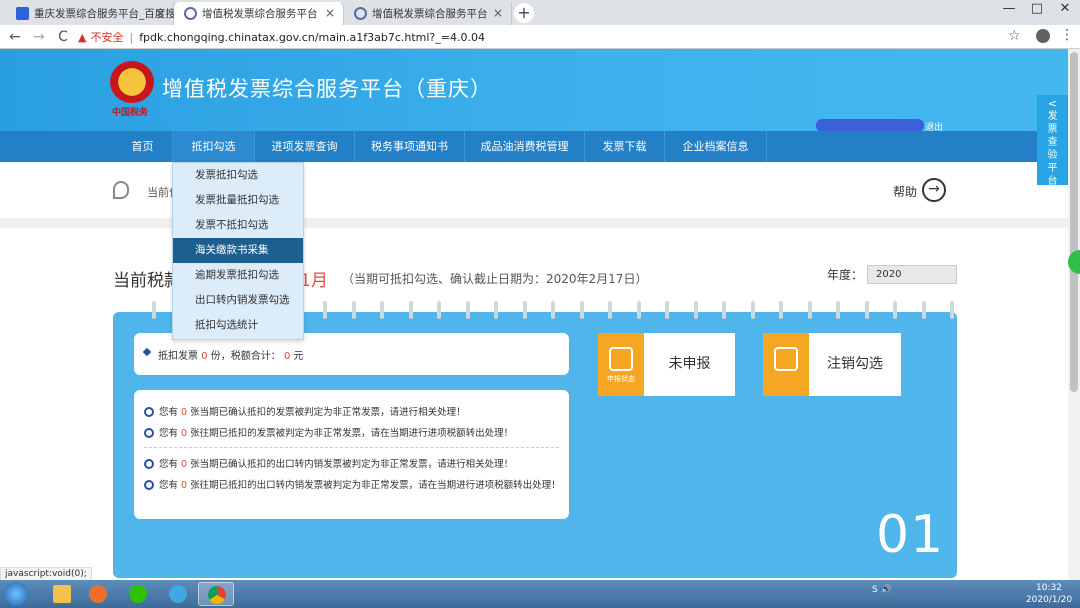 The image size is (1080, 608). I want to click on browser-tab-platform-active: 增值税发票综合服务平台 ×, so click(259, 13).